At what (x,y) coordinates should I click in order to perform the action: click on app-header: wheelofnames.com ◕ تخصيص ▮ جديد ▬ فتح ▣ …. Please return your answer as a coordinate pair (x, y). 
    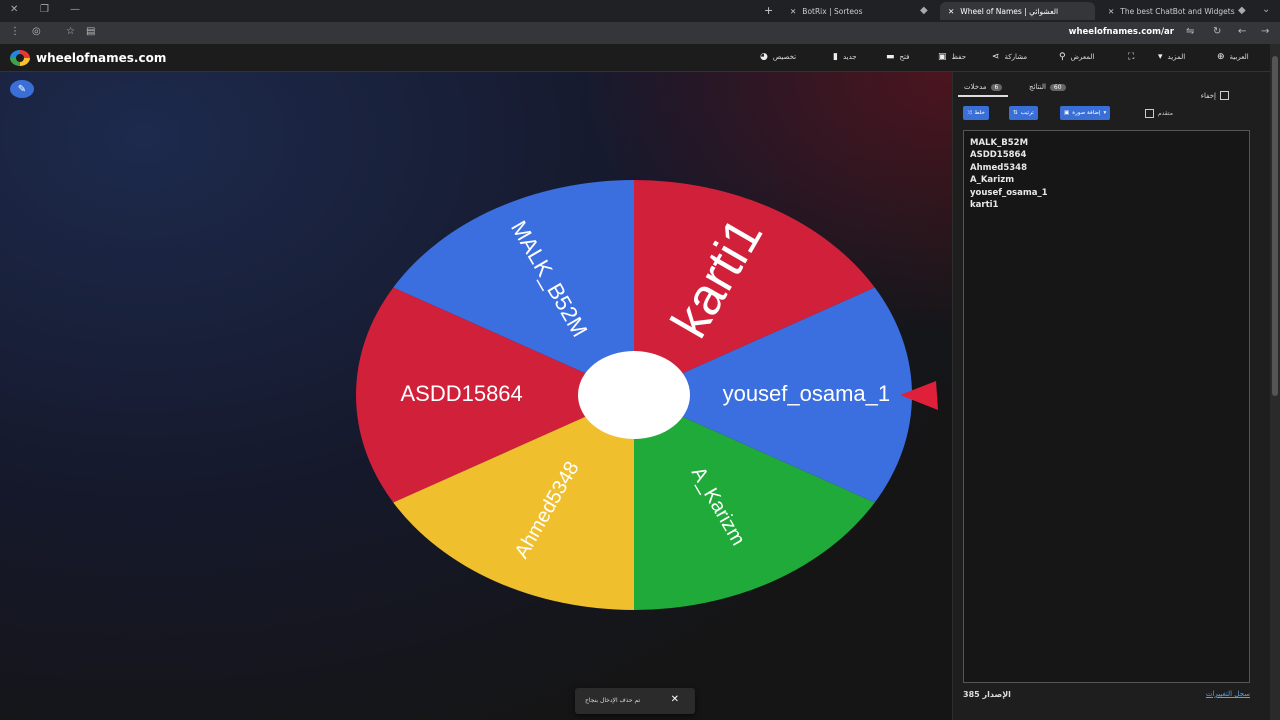
    Looking at the image, I should click on (635, 58).